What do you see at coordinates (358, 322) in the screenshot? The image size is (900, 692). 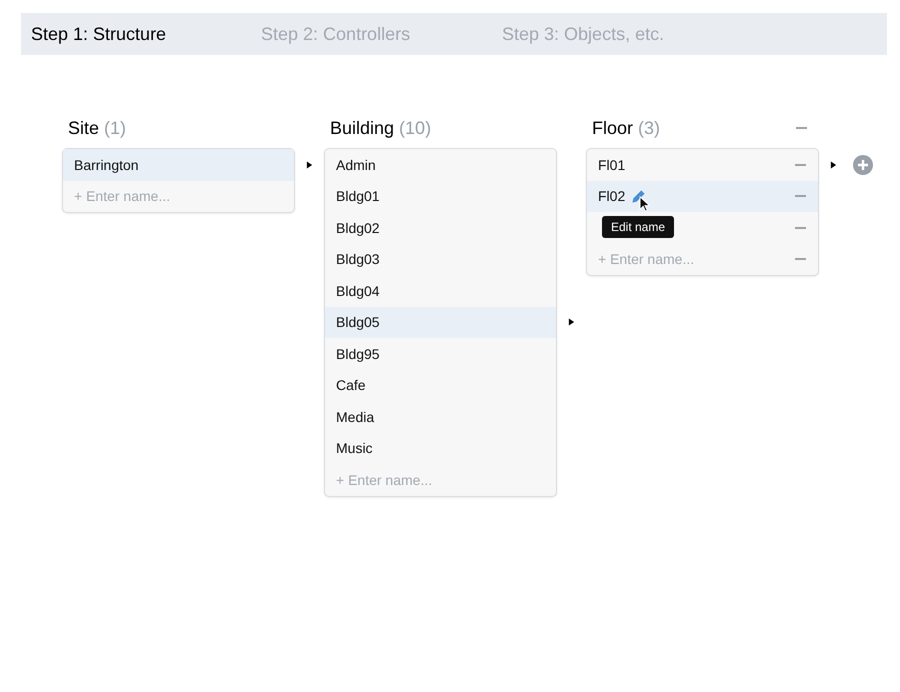 I see `item-name: Bldg05` at bounding box center [358, 322].